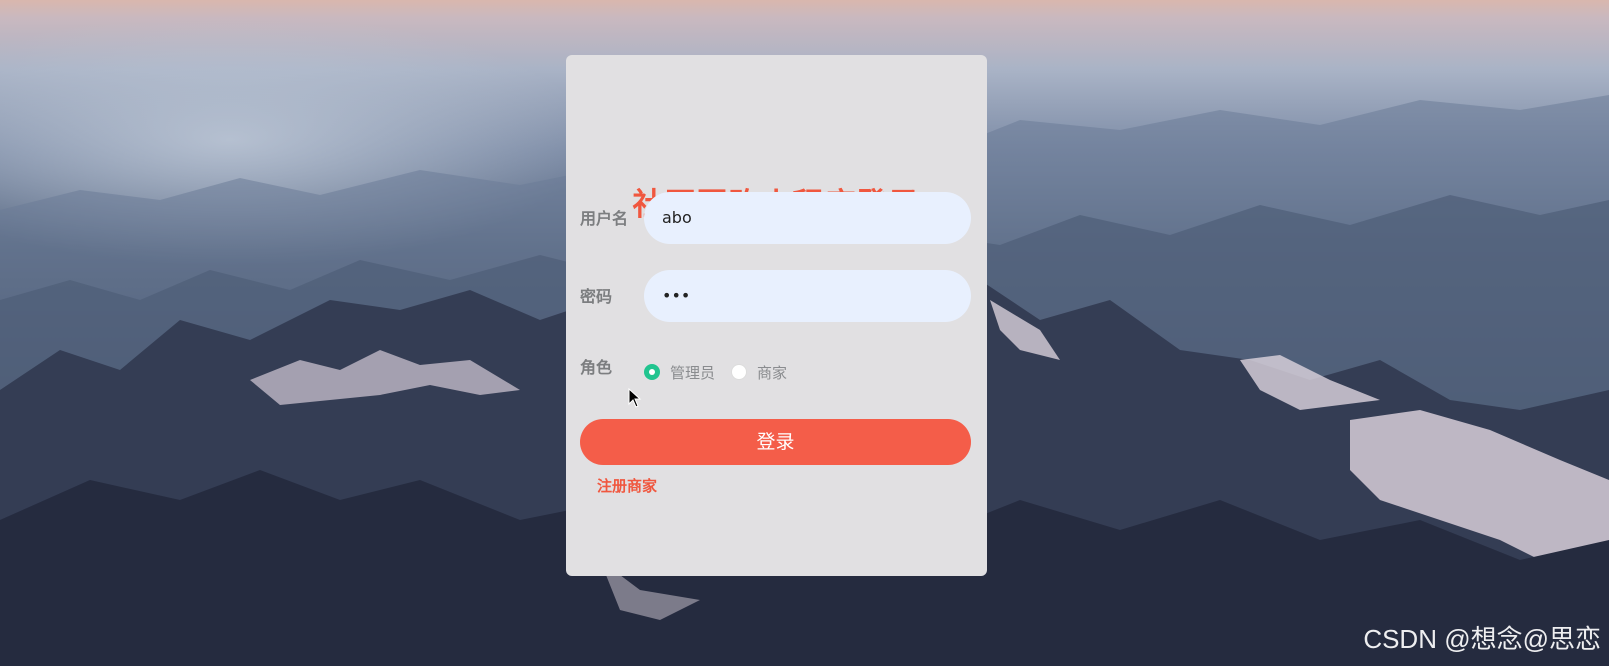 This screenshot has height=666, width=1609. I want to click on mouse-cursor-icon, so click(635, 398).